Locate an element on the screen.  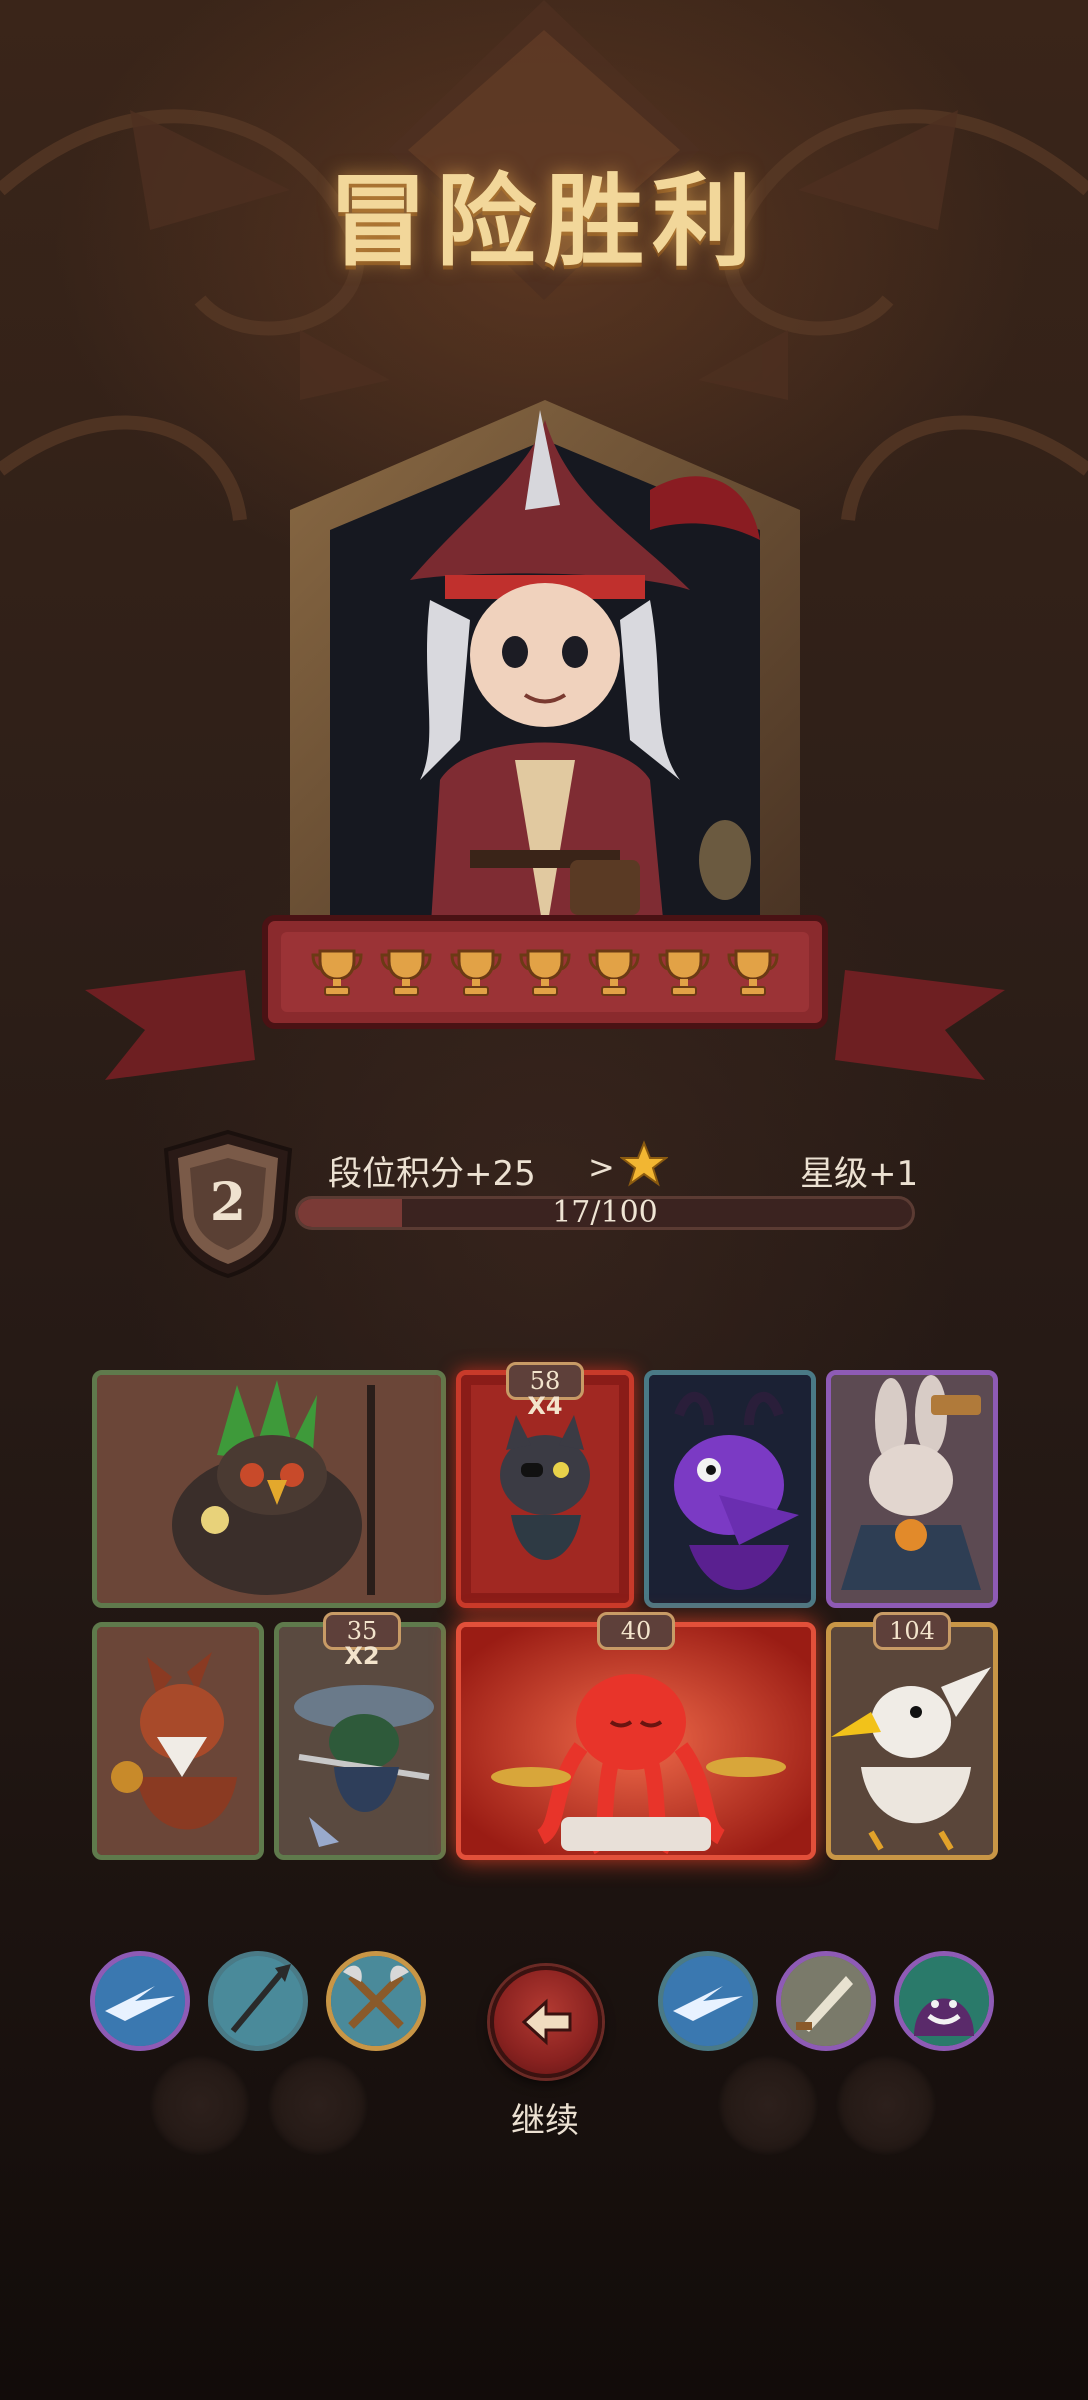
card-level-badge: 104 is located at coordinates (912, 1631).